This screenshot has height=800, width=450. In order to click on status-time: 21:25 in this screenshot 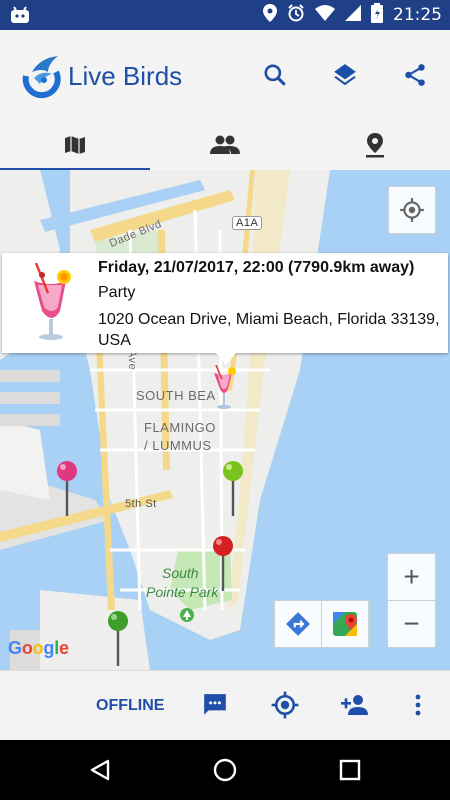, I will do `click(417, 15)`.